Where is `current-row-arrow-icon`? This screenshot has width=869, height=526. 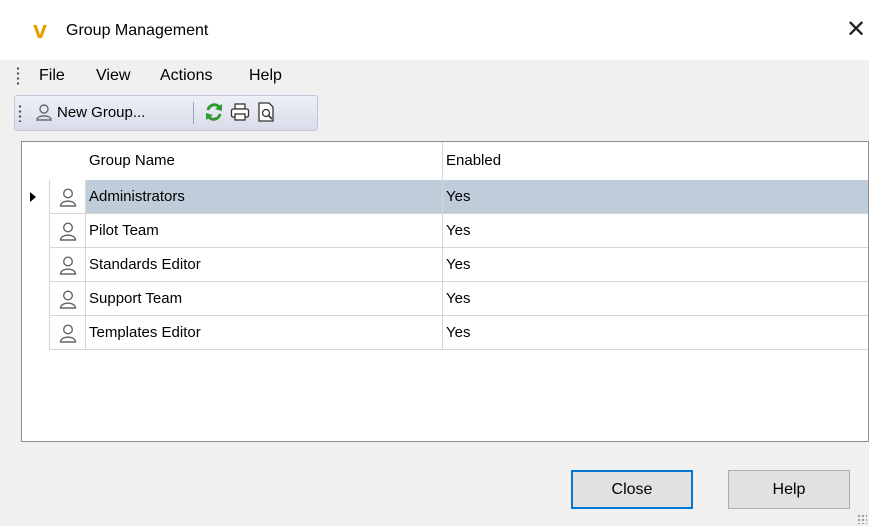
current-row-arrow-icon is located at coordinates (33, 197).